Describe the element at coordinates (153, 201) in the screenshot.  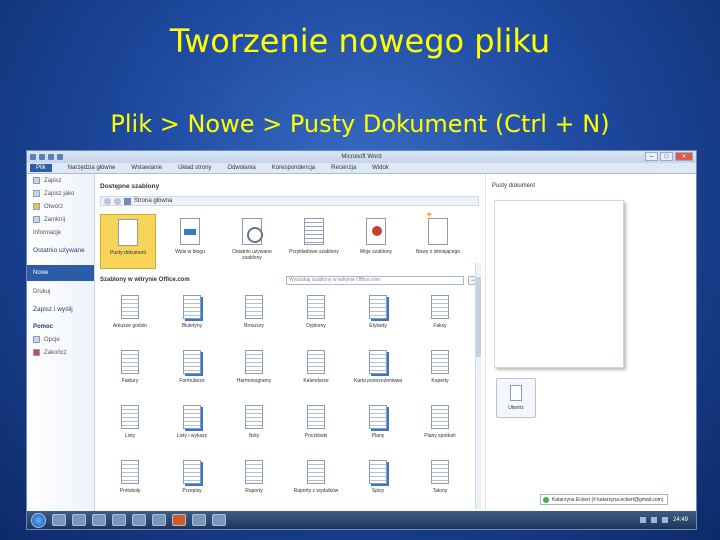
I see `home-link: Strona główna` at that location.